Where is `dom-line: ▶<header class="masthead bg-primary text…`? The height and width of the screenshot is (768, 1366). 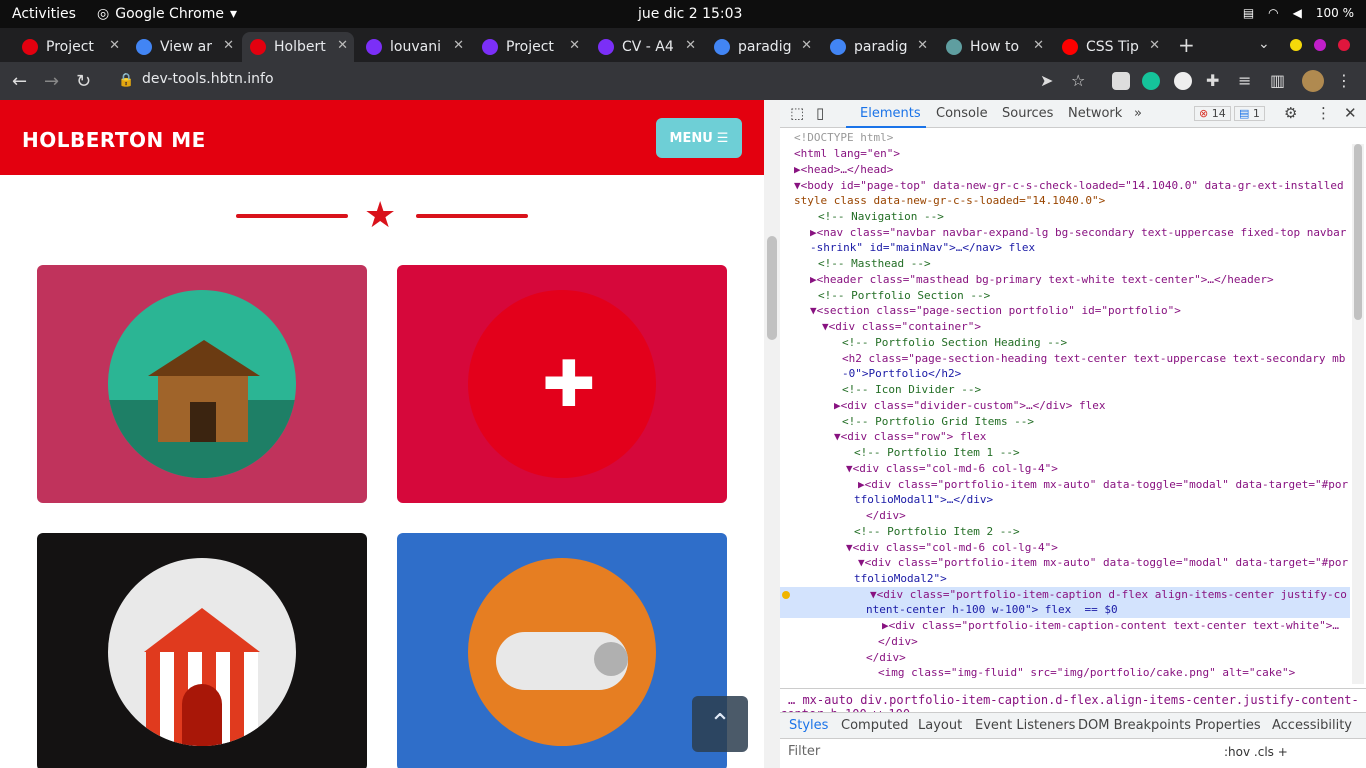
dom-line: ▶<header class="masthead bg-primary text… is located at coordinates (1065, 280).